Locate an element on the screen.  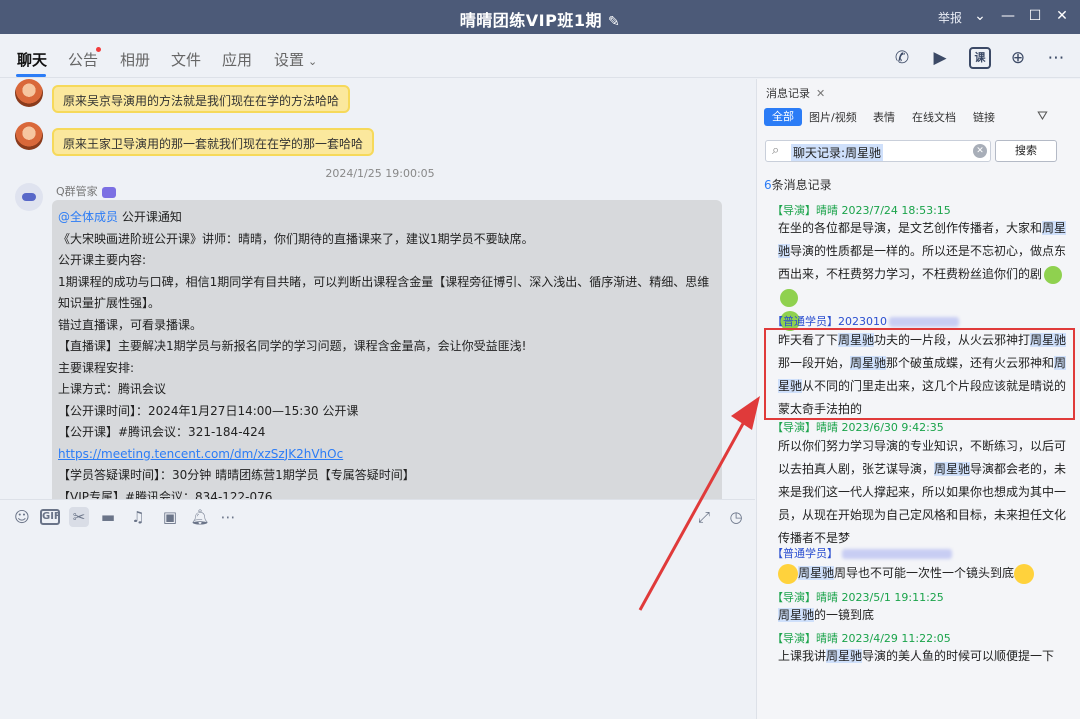
clear-icon: ✕ is located at coordinates (980, 151).